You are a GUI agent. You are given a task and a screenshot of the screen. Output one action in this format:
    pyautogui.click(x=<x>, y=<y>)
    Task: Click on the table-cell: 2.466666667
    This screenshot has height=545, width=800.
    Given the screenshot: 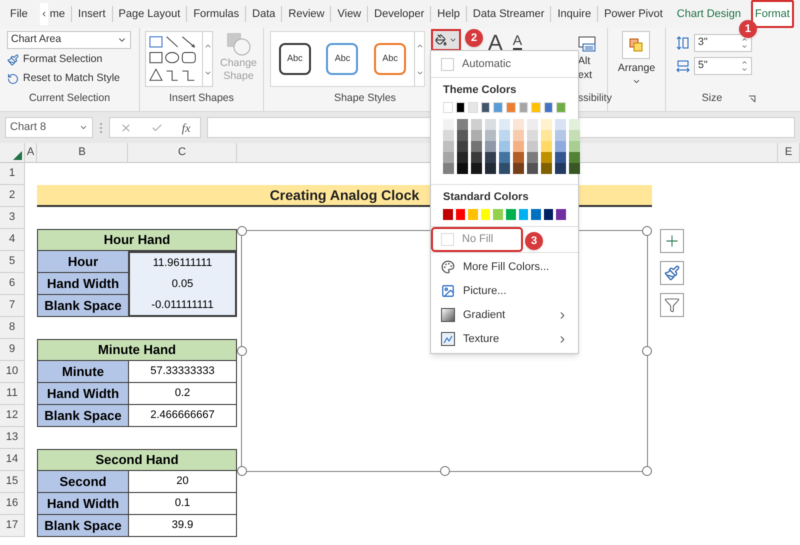 What is the action you would take?
    pyautogui.click(x=182, y=416)
    